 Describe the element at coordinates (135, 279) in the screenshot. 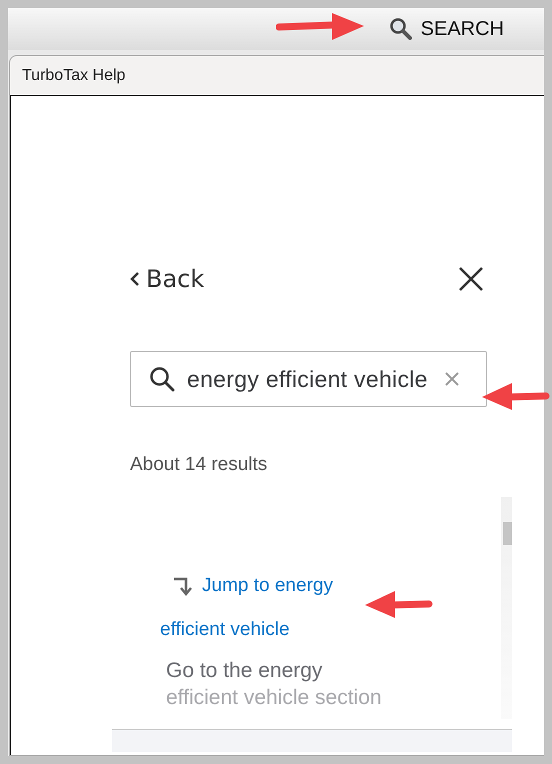

I see `chevron-left-icon` at that location.